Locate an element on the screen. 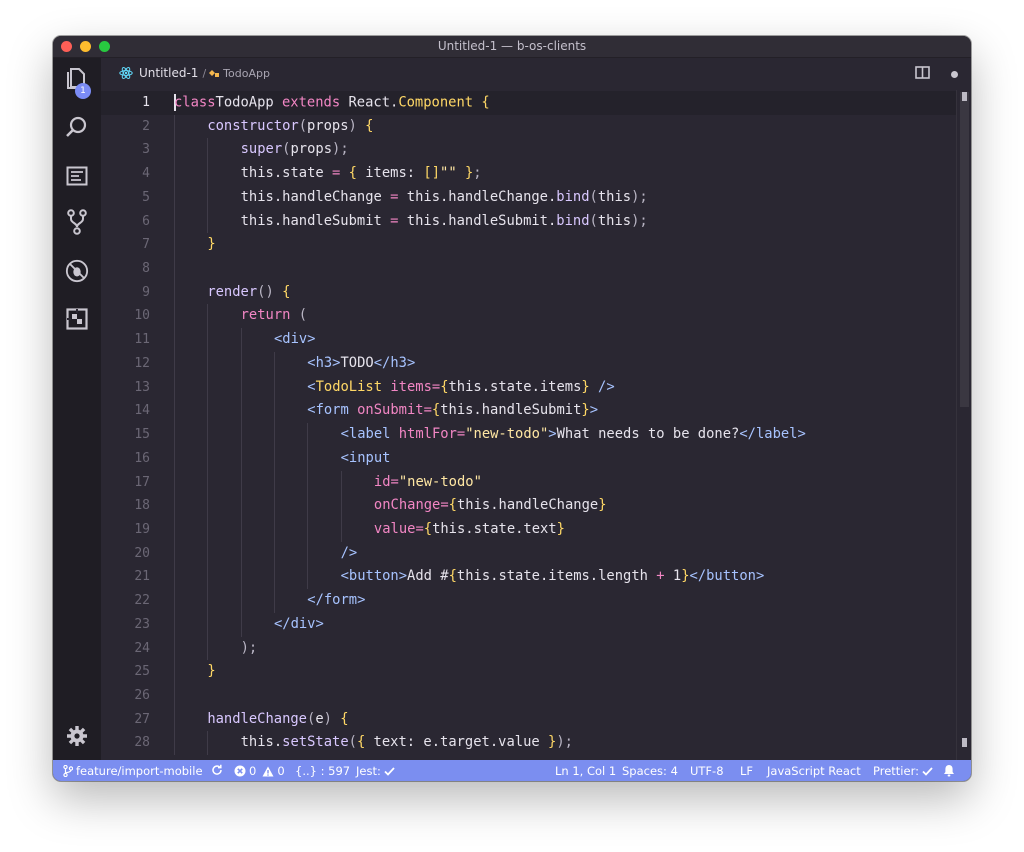  code-line: 17 id="new-todo" is located at coordinates (528, 483).